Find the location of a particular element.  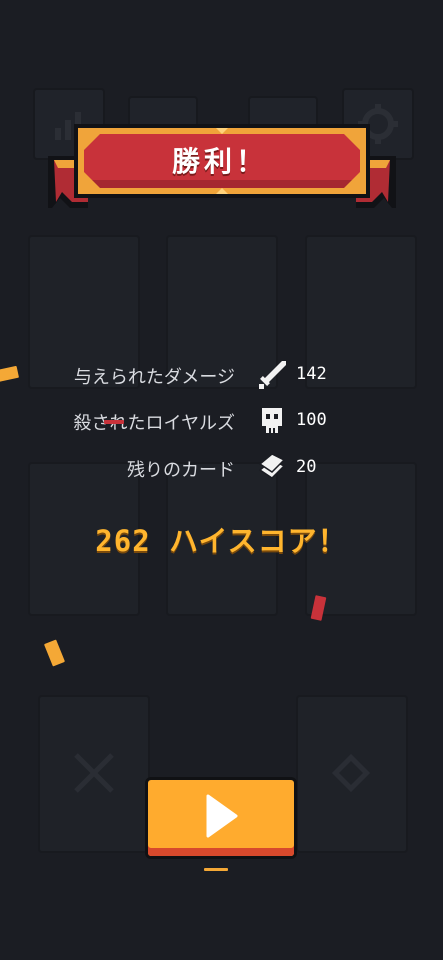

cards-icon is located at coordinates (272, 466).